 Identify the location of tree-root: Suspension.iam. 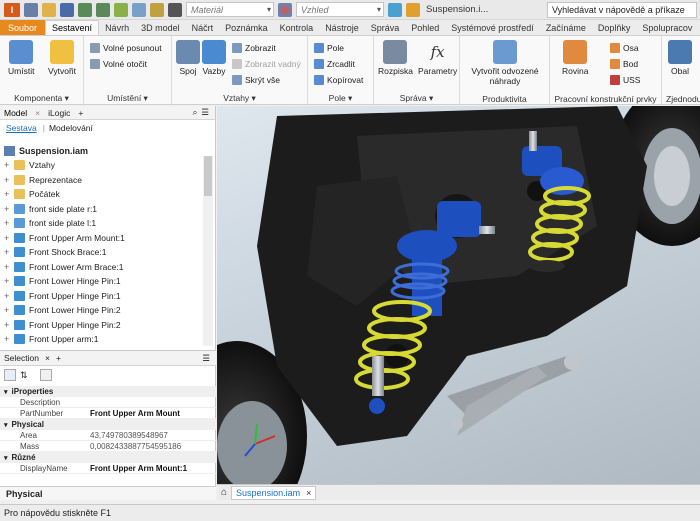
(101, 151).